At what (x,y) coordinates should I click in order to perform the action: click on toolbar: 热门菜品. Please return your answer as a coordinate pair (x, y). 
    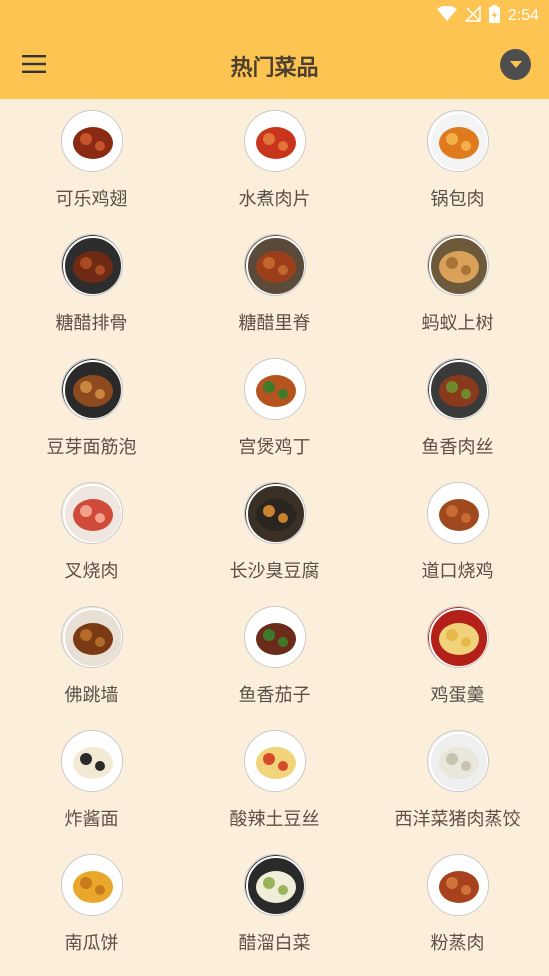
    Looking at the image, I should click on (274, 64).